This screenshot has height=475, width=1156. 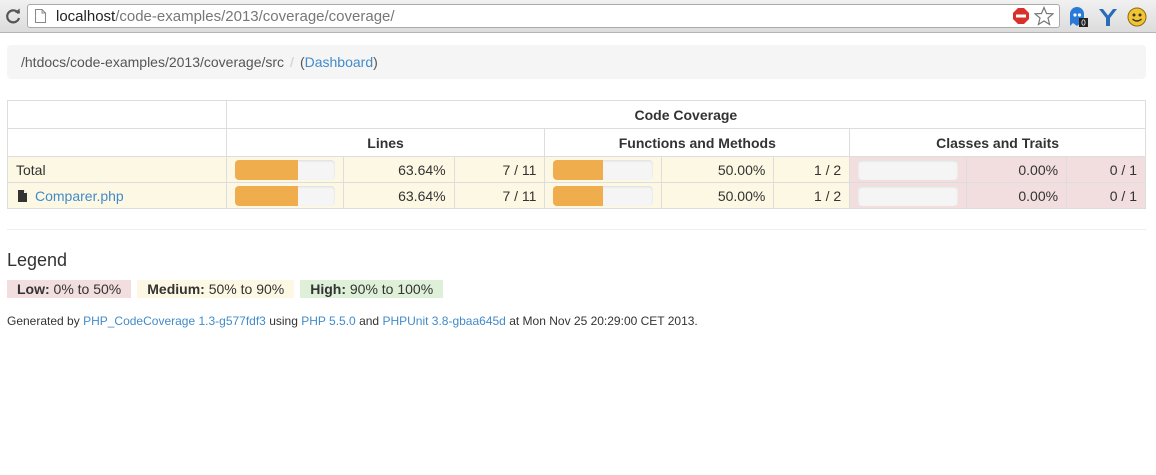 What do you see at coordinates (997, 142) in the screenshot?
I see `classes-header: Classes and Traits` at bounding box center [997, 142].